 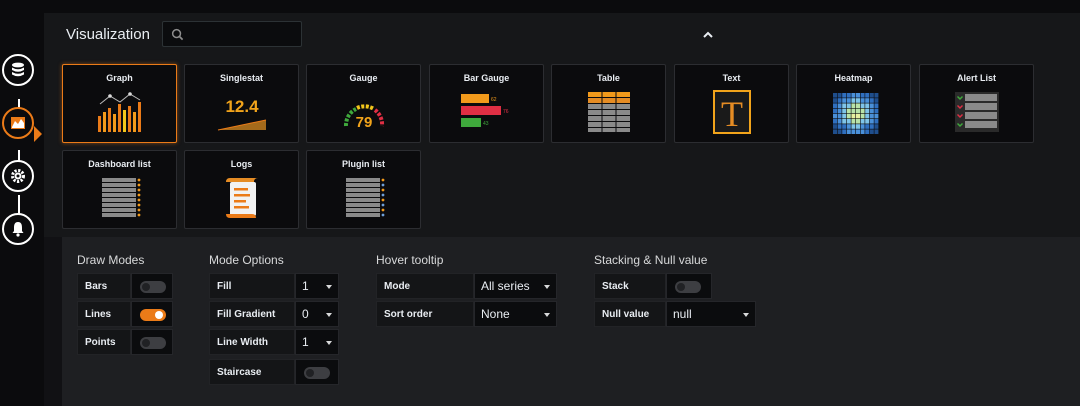 I want to click on staircase-switch, so click(x=317, y=372).